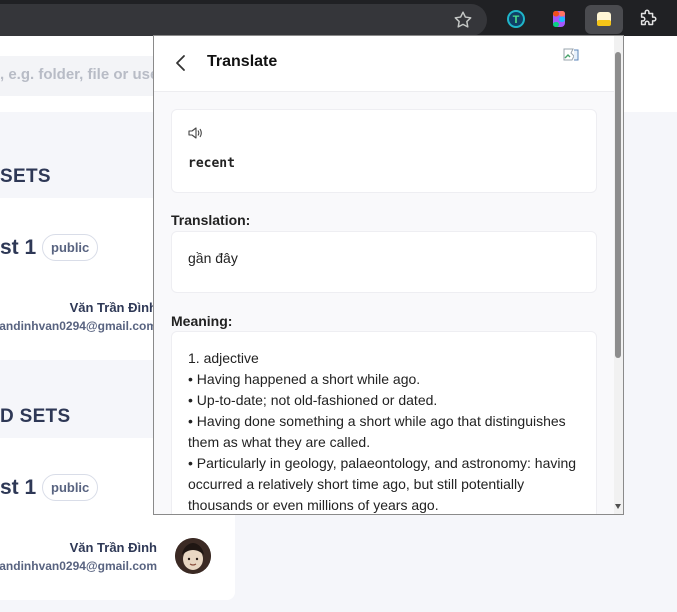 The height and width of the screenshot is (612, 677). I want to click on meaning-label: Meaning:, so click(202, 321).